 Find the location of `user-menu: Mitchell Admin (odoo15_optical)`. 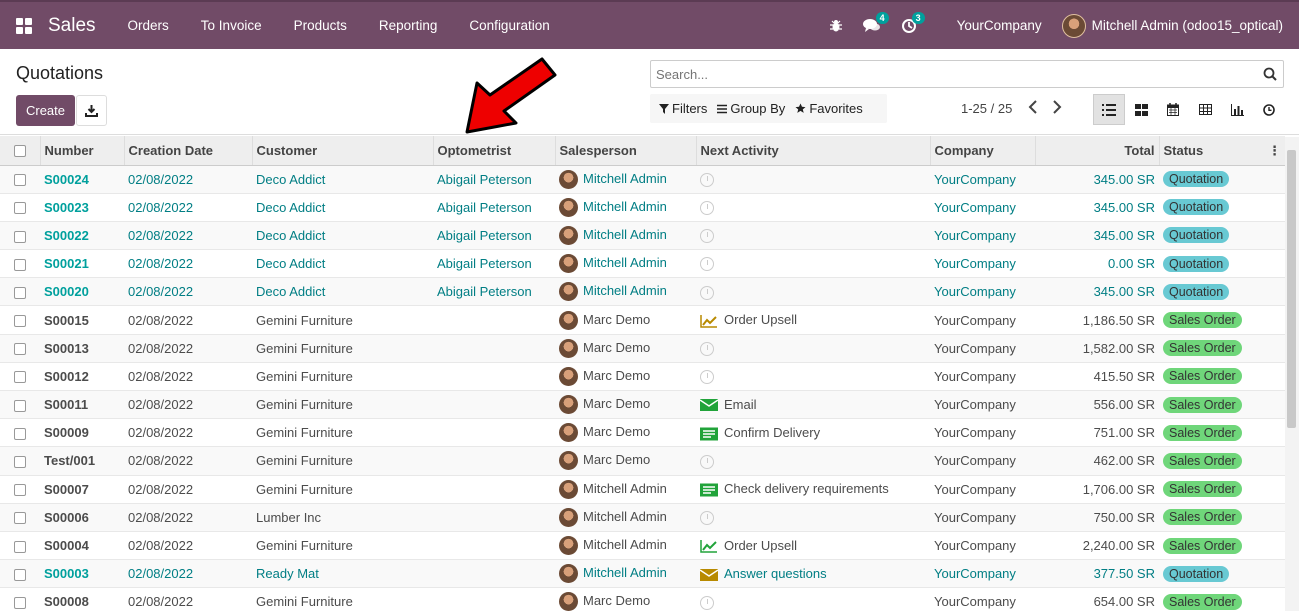

user-menu: Mitchell Admin (odoo15_optical) is located at coordinates (1180, 25).